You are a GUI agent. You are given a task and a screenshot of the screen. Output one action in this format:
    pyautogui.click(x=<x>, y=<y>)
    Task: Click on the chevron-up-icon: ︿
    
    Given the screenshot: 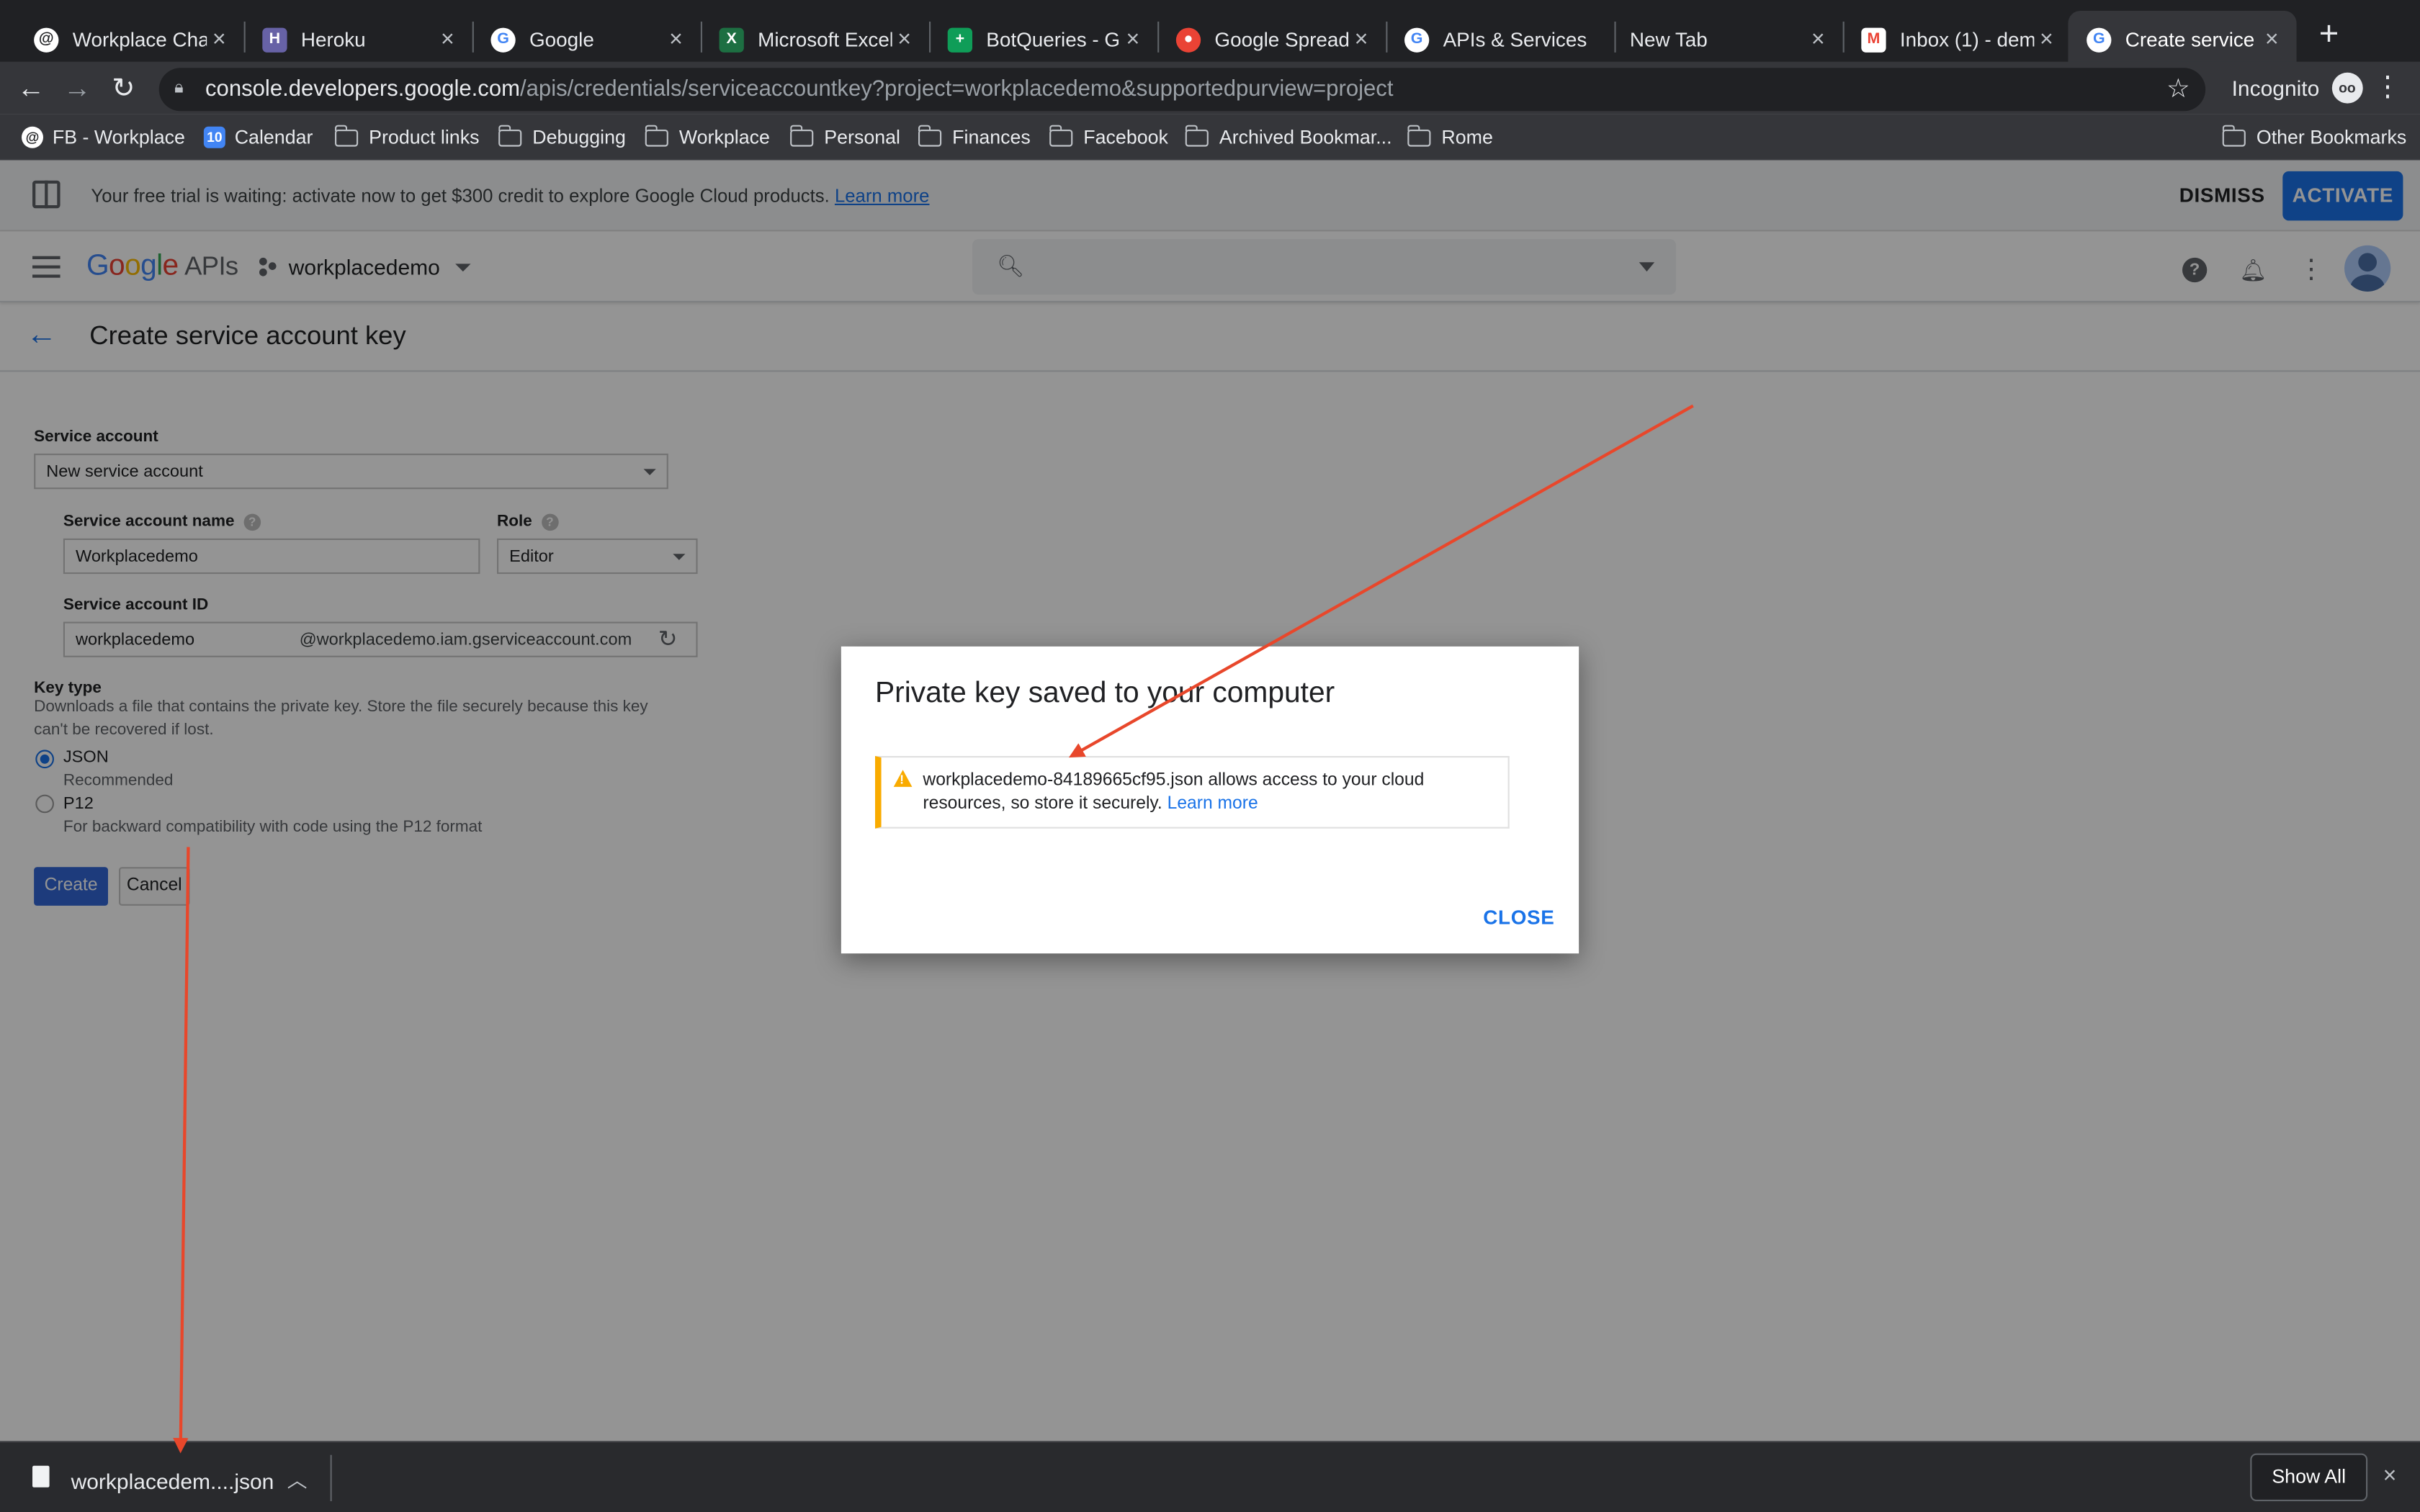 What is the action you would take?
    pyautogui.click(x=297, y=1479)
    